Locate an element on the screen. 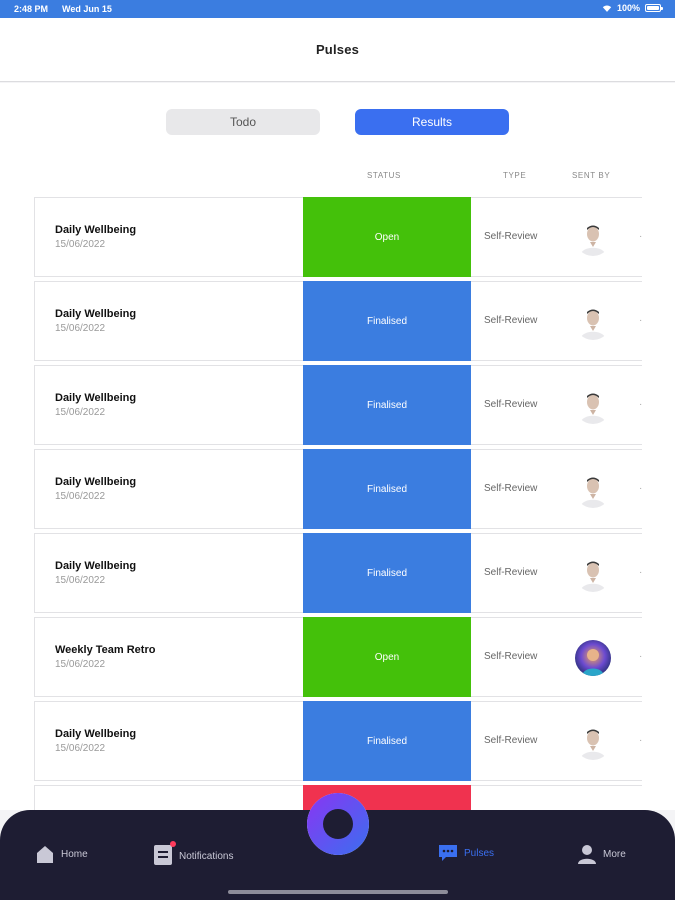 This screenshot has height=900, width=675. tab-more-label: More is located at coordinates (614, 854).